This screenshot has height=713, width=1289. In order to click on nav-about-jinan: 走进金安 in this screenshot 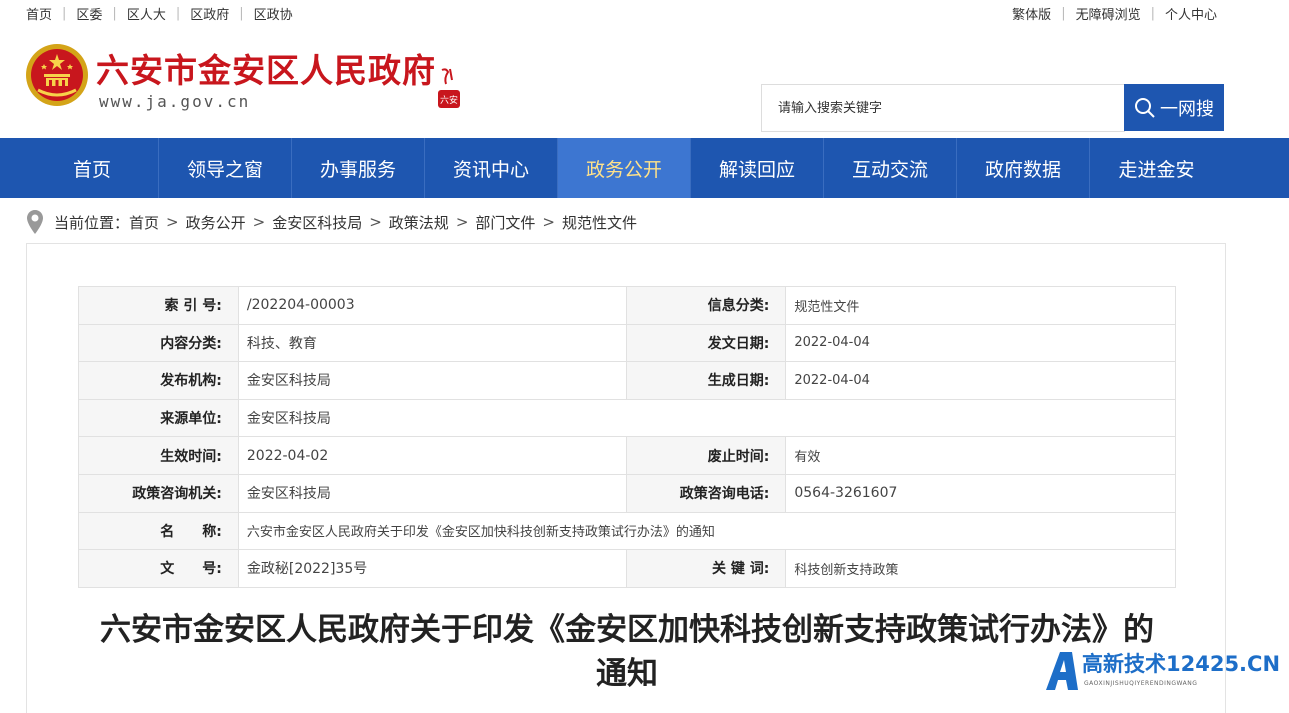, I will do `click(1156, 168)`.